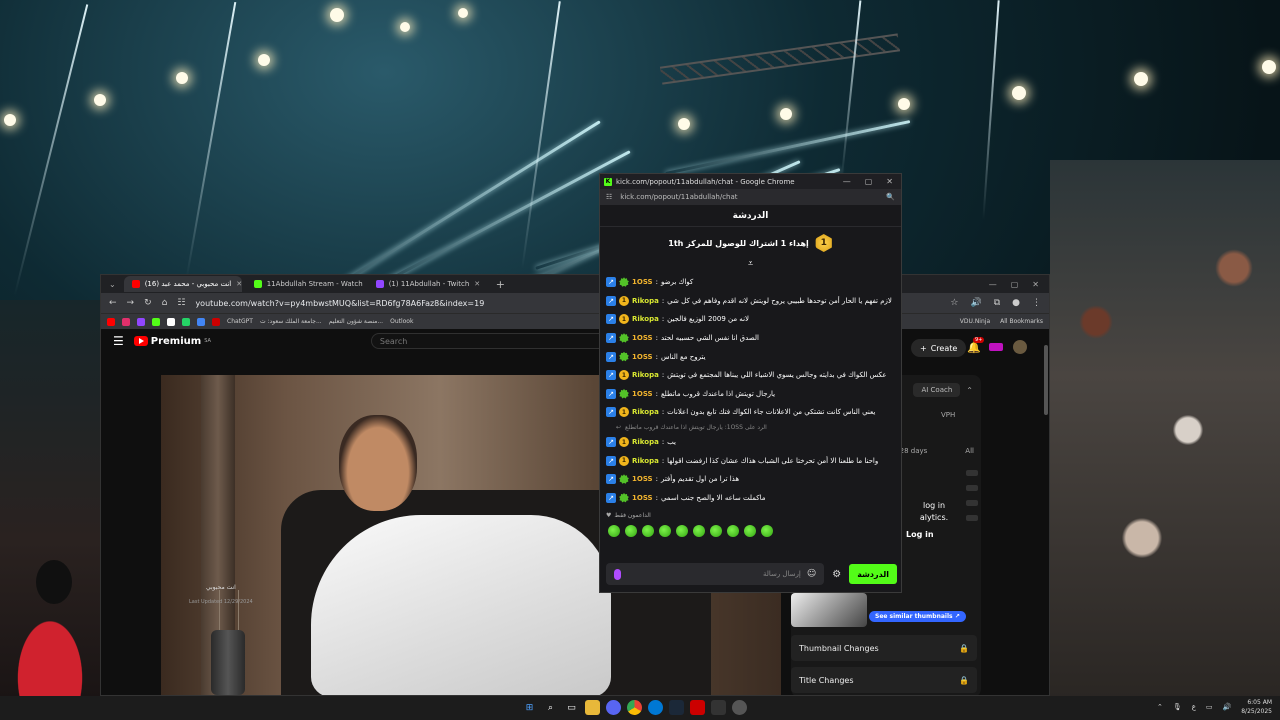  Describe the element at coordinates (836, 574) in the screenshot. I see `gear-icon: ⚙` at that location.